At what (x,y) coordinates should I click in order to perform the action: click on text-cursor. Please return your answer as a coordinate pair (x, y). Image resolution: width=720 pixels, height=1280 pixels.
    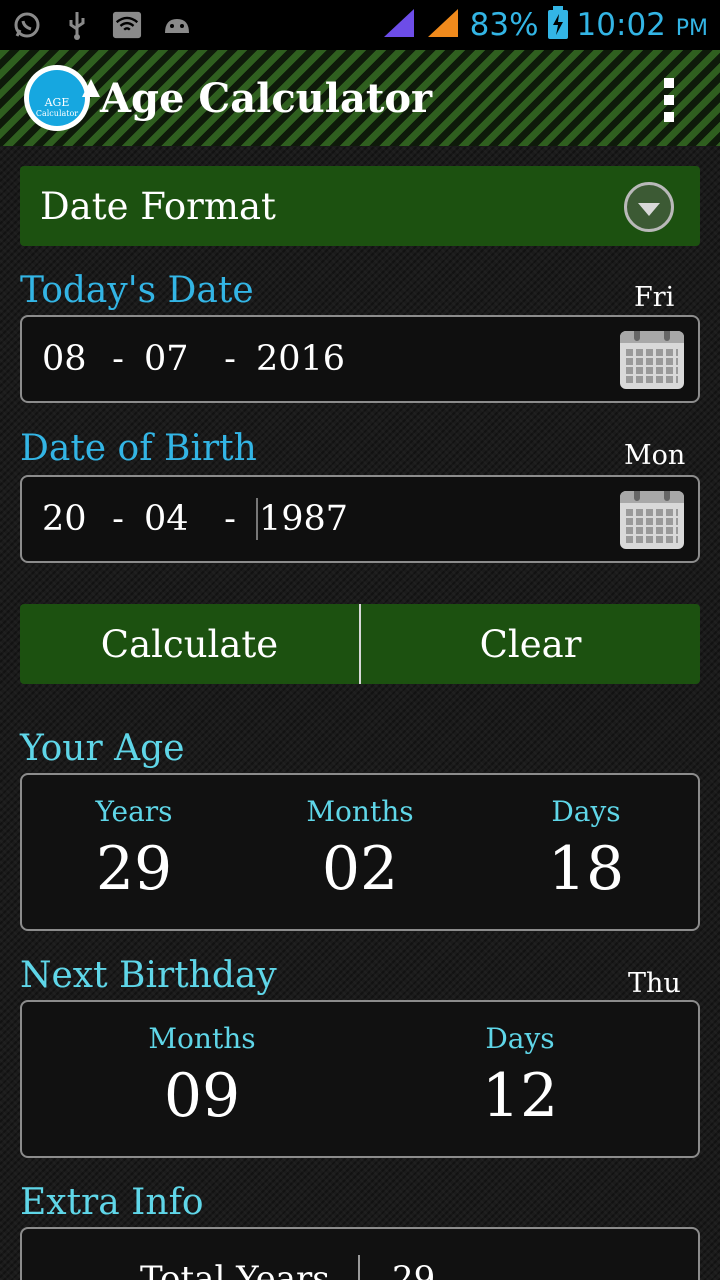
    Looking at the image, I should click on (257, 519).